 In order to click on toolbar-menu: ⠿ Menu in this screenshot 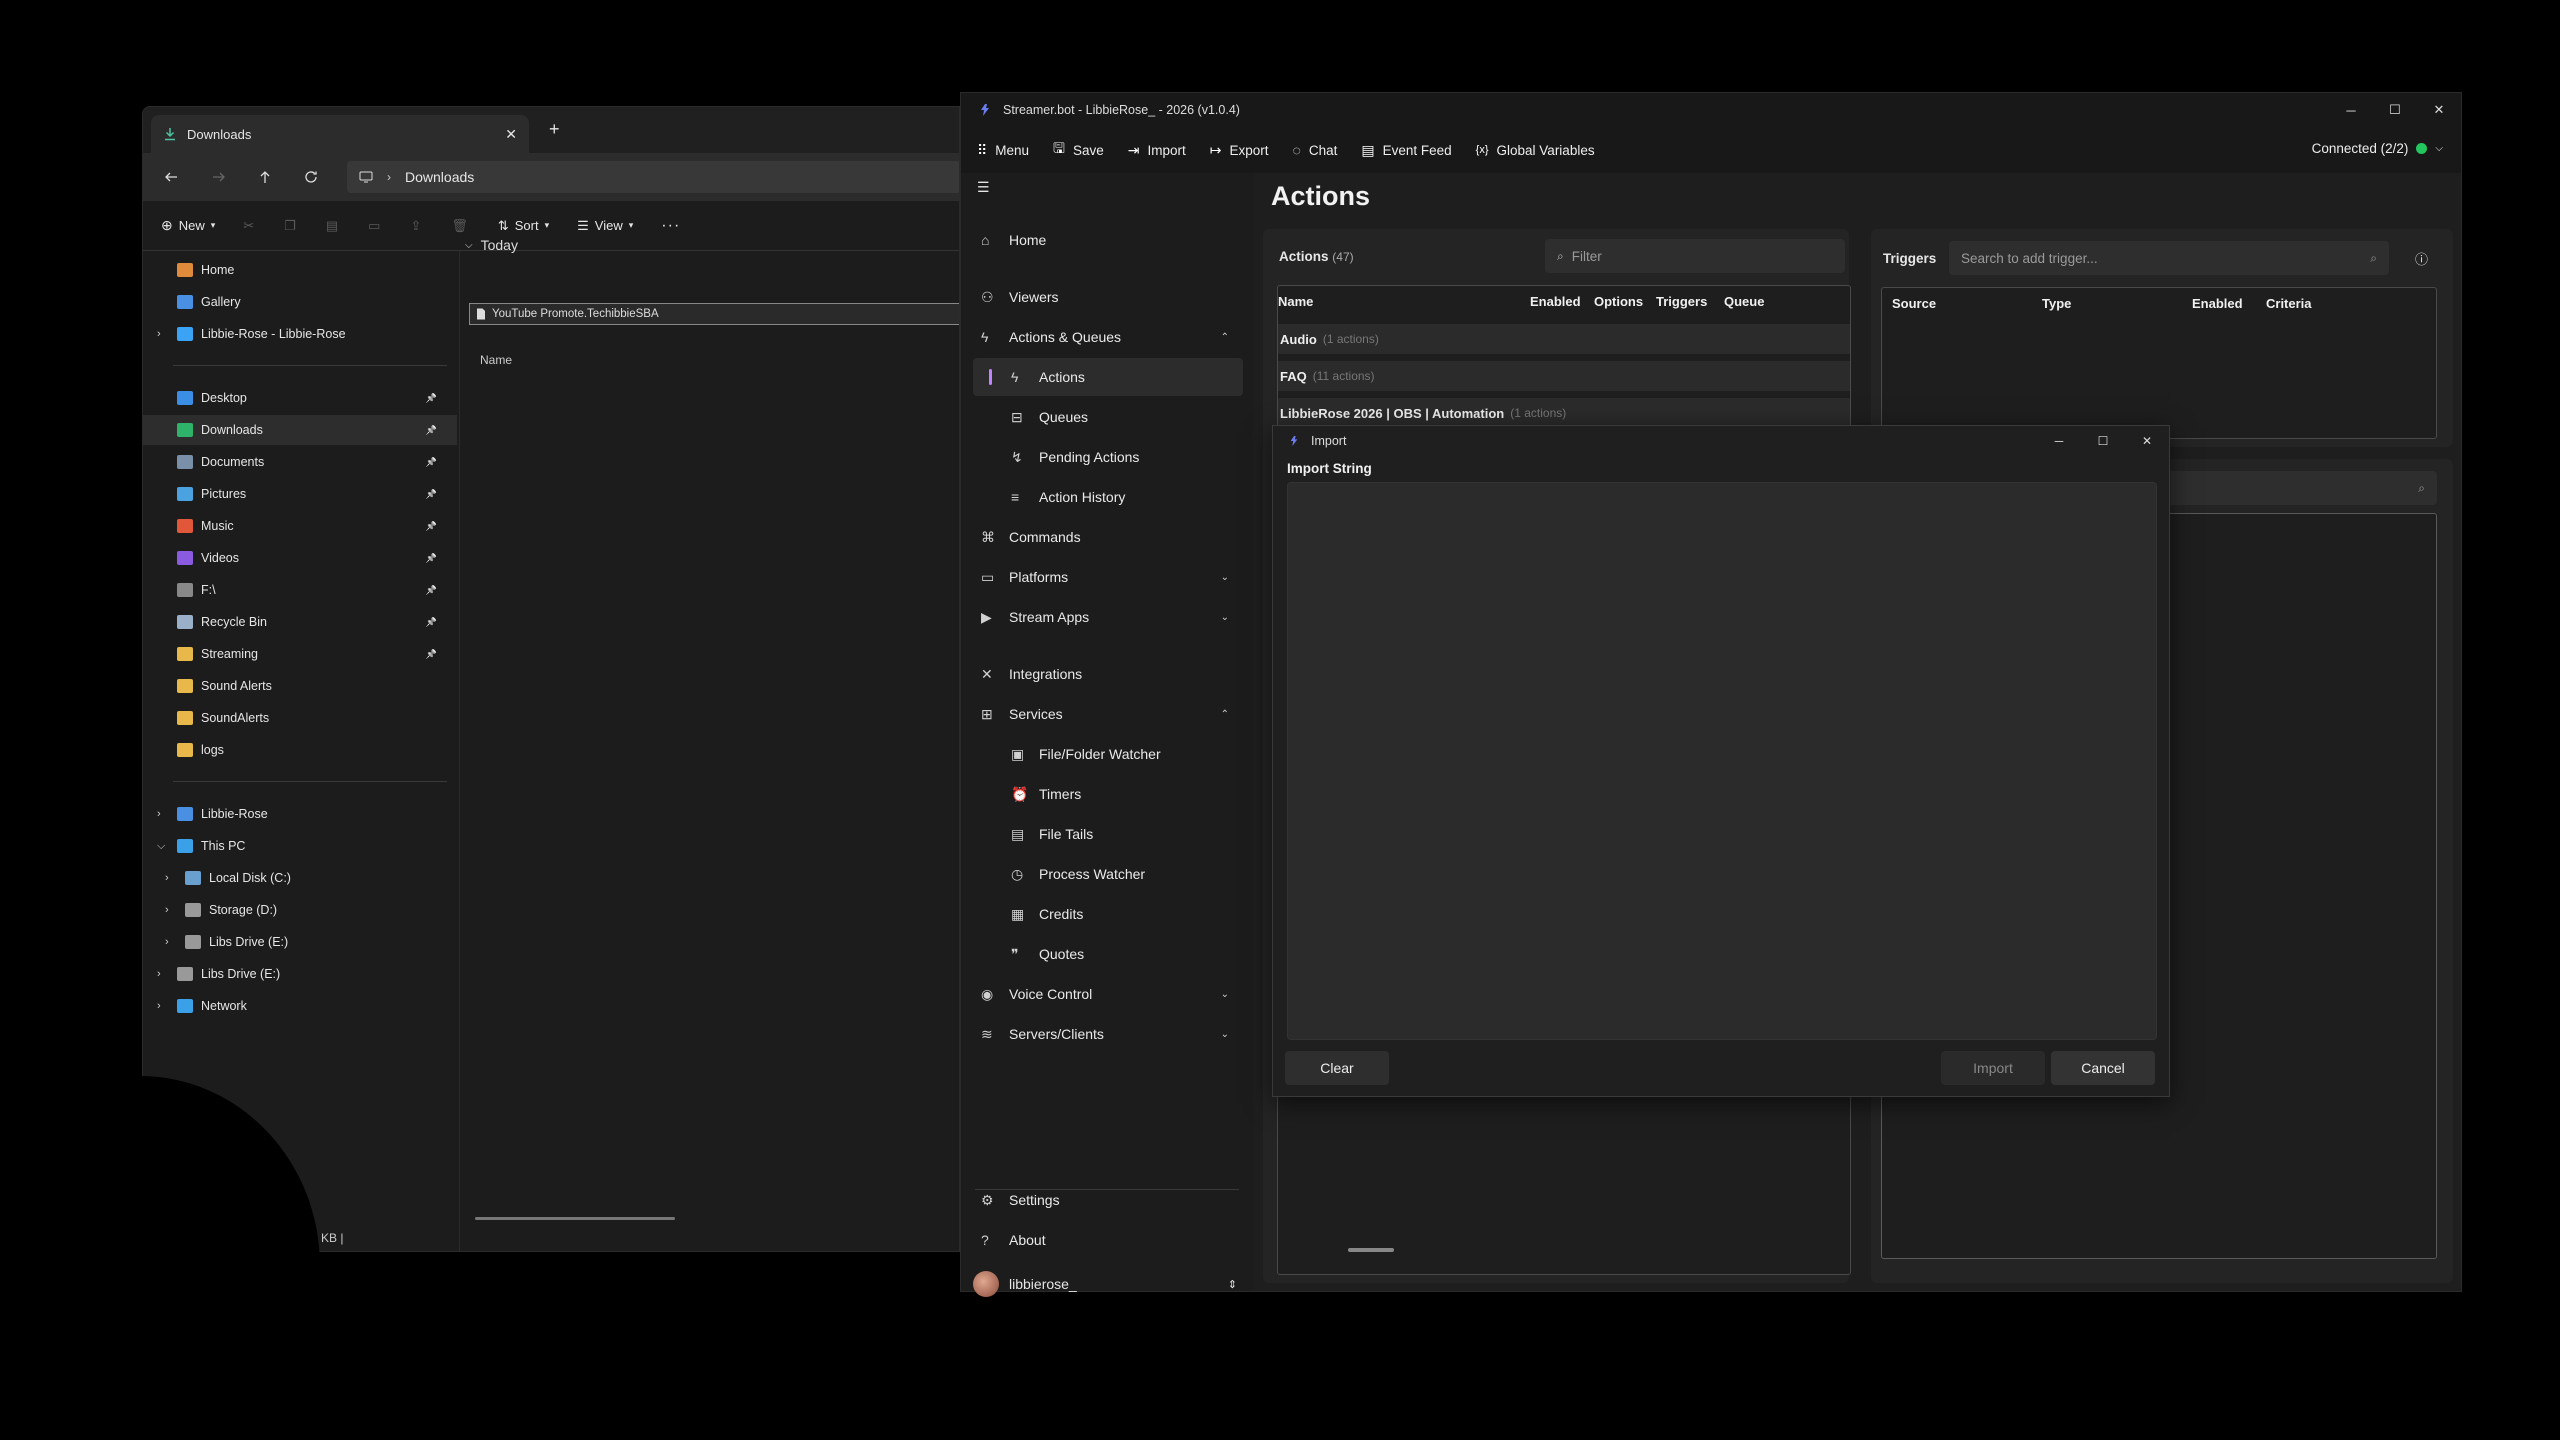, I will do `click(1003, 150)`.